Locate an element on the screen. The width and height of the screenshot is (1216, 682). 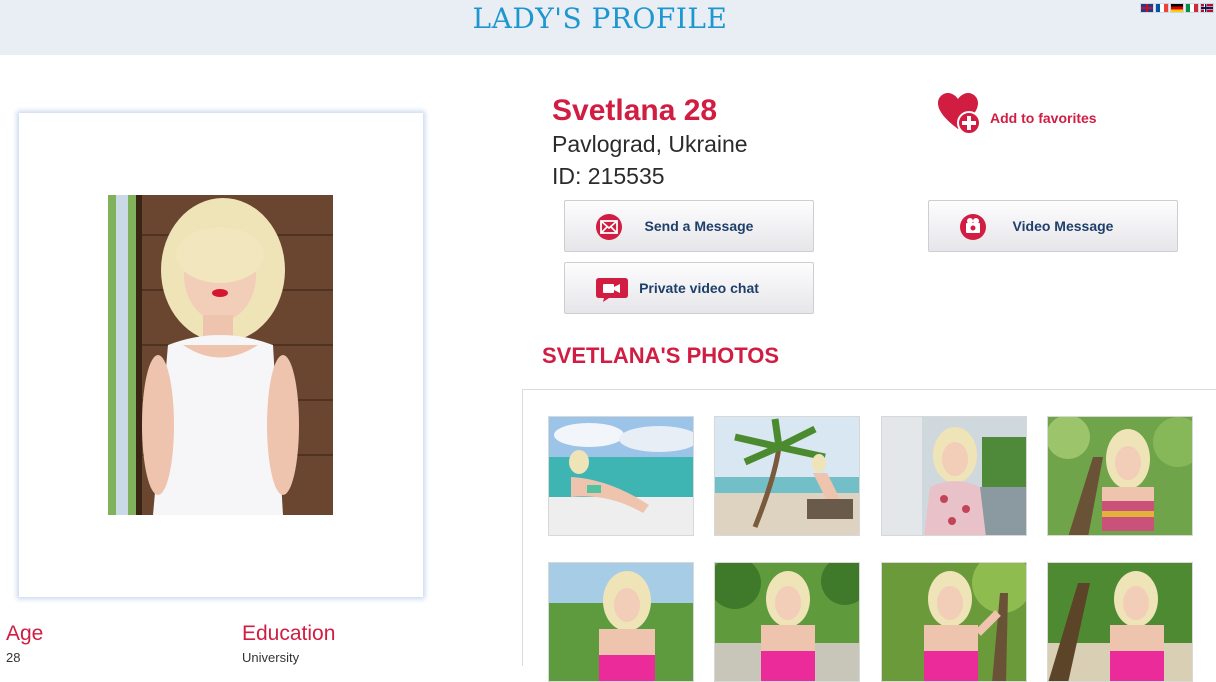
page-title: LADY'S PROFILE is located at coordinates (600, 18).